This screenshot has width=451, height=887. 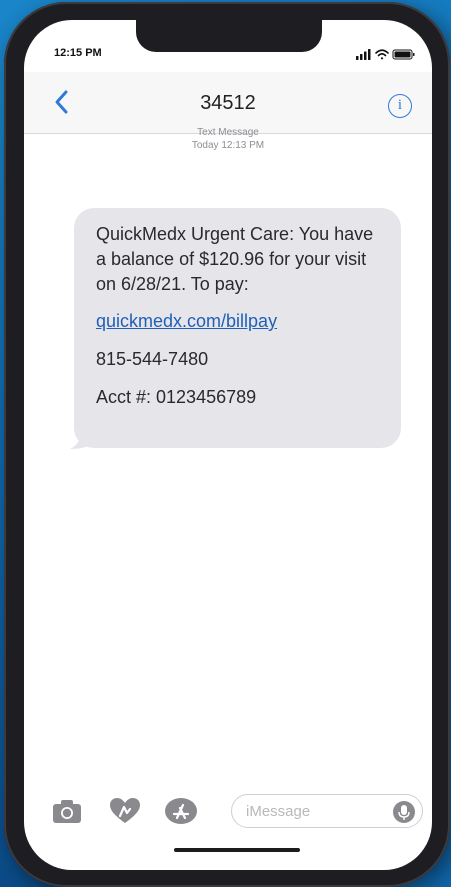 I want to click on signal-icon, so click(x=363, y=54).